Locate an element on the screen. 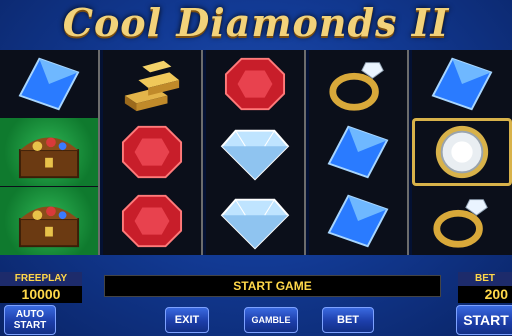 This screenshot has height=336, width=512. bet-button: BET is located at coordinates (348, 320).